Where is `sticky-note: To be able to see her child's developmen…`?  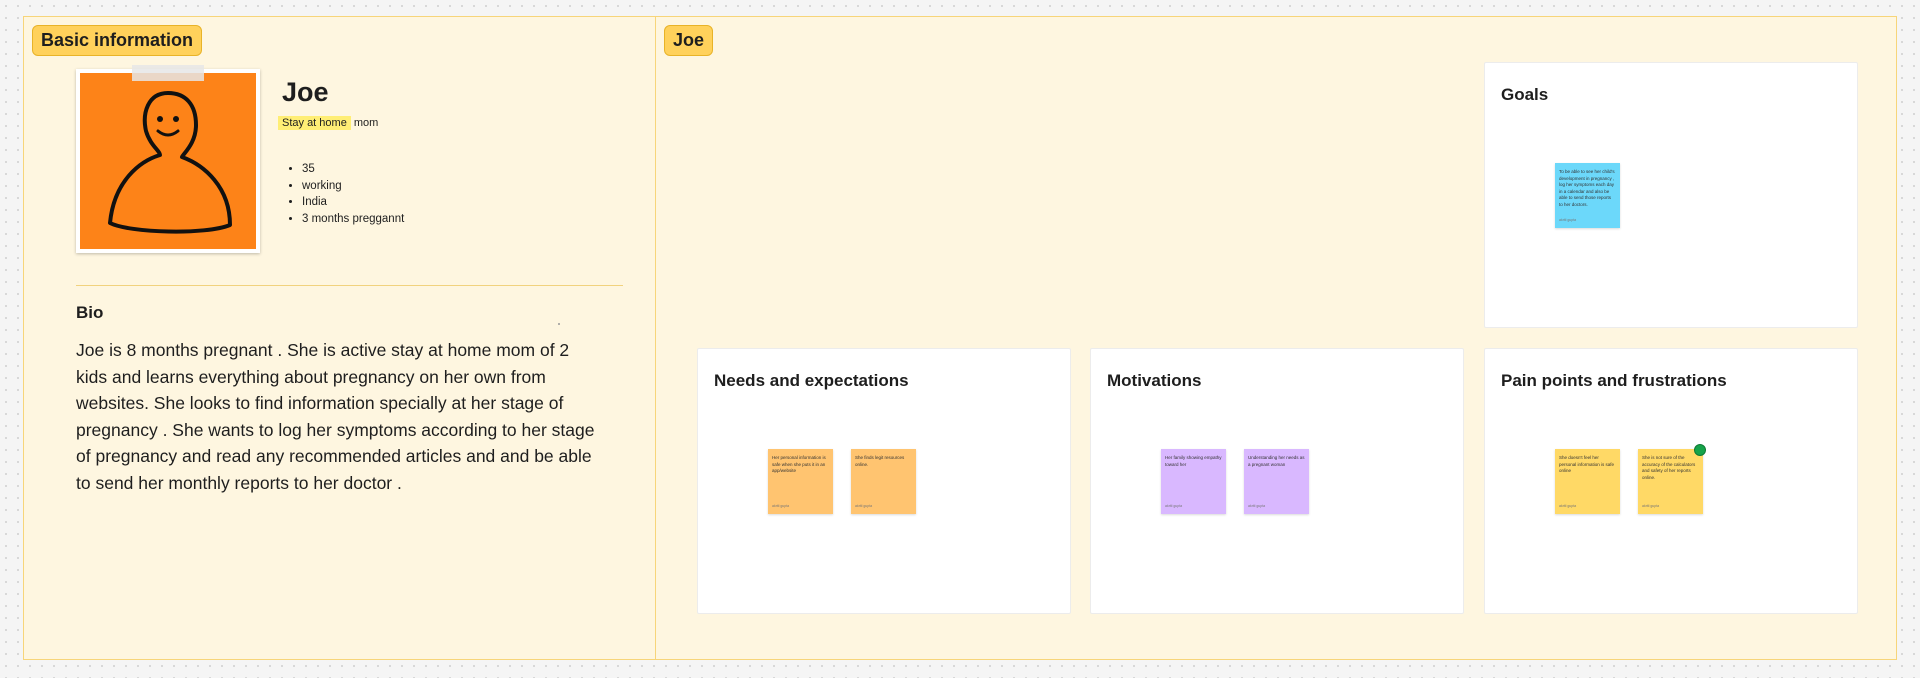
sticky-note: To be able to see her child's developmen… is located at coordinates (1587, 195).